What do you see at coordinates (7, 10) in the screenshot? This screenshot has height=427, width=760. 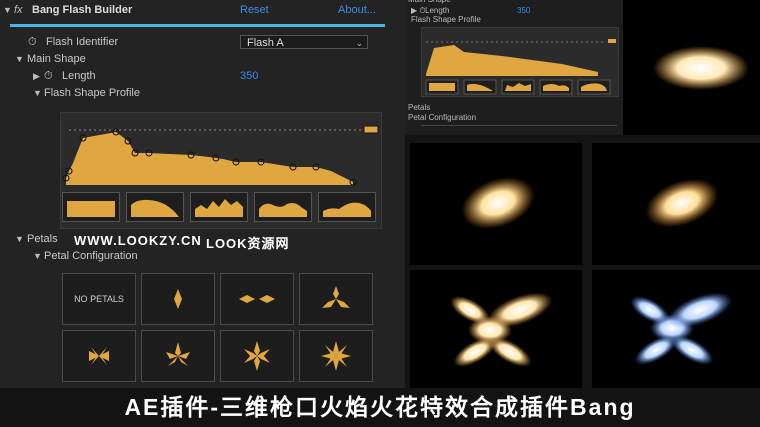 I see `collapse-triangle-icon: ▼` at bounding box center [7, 10].